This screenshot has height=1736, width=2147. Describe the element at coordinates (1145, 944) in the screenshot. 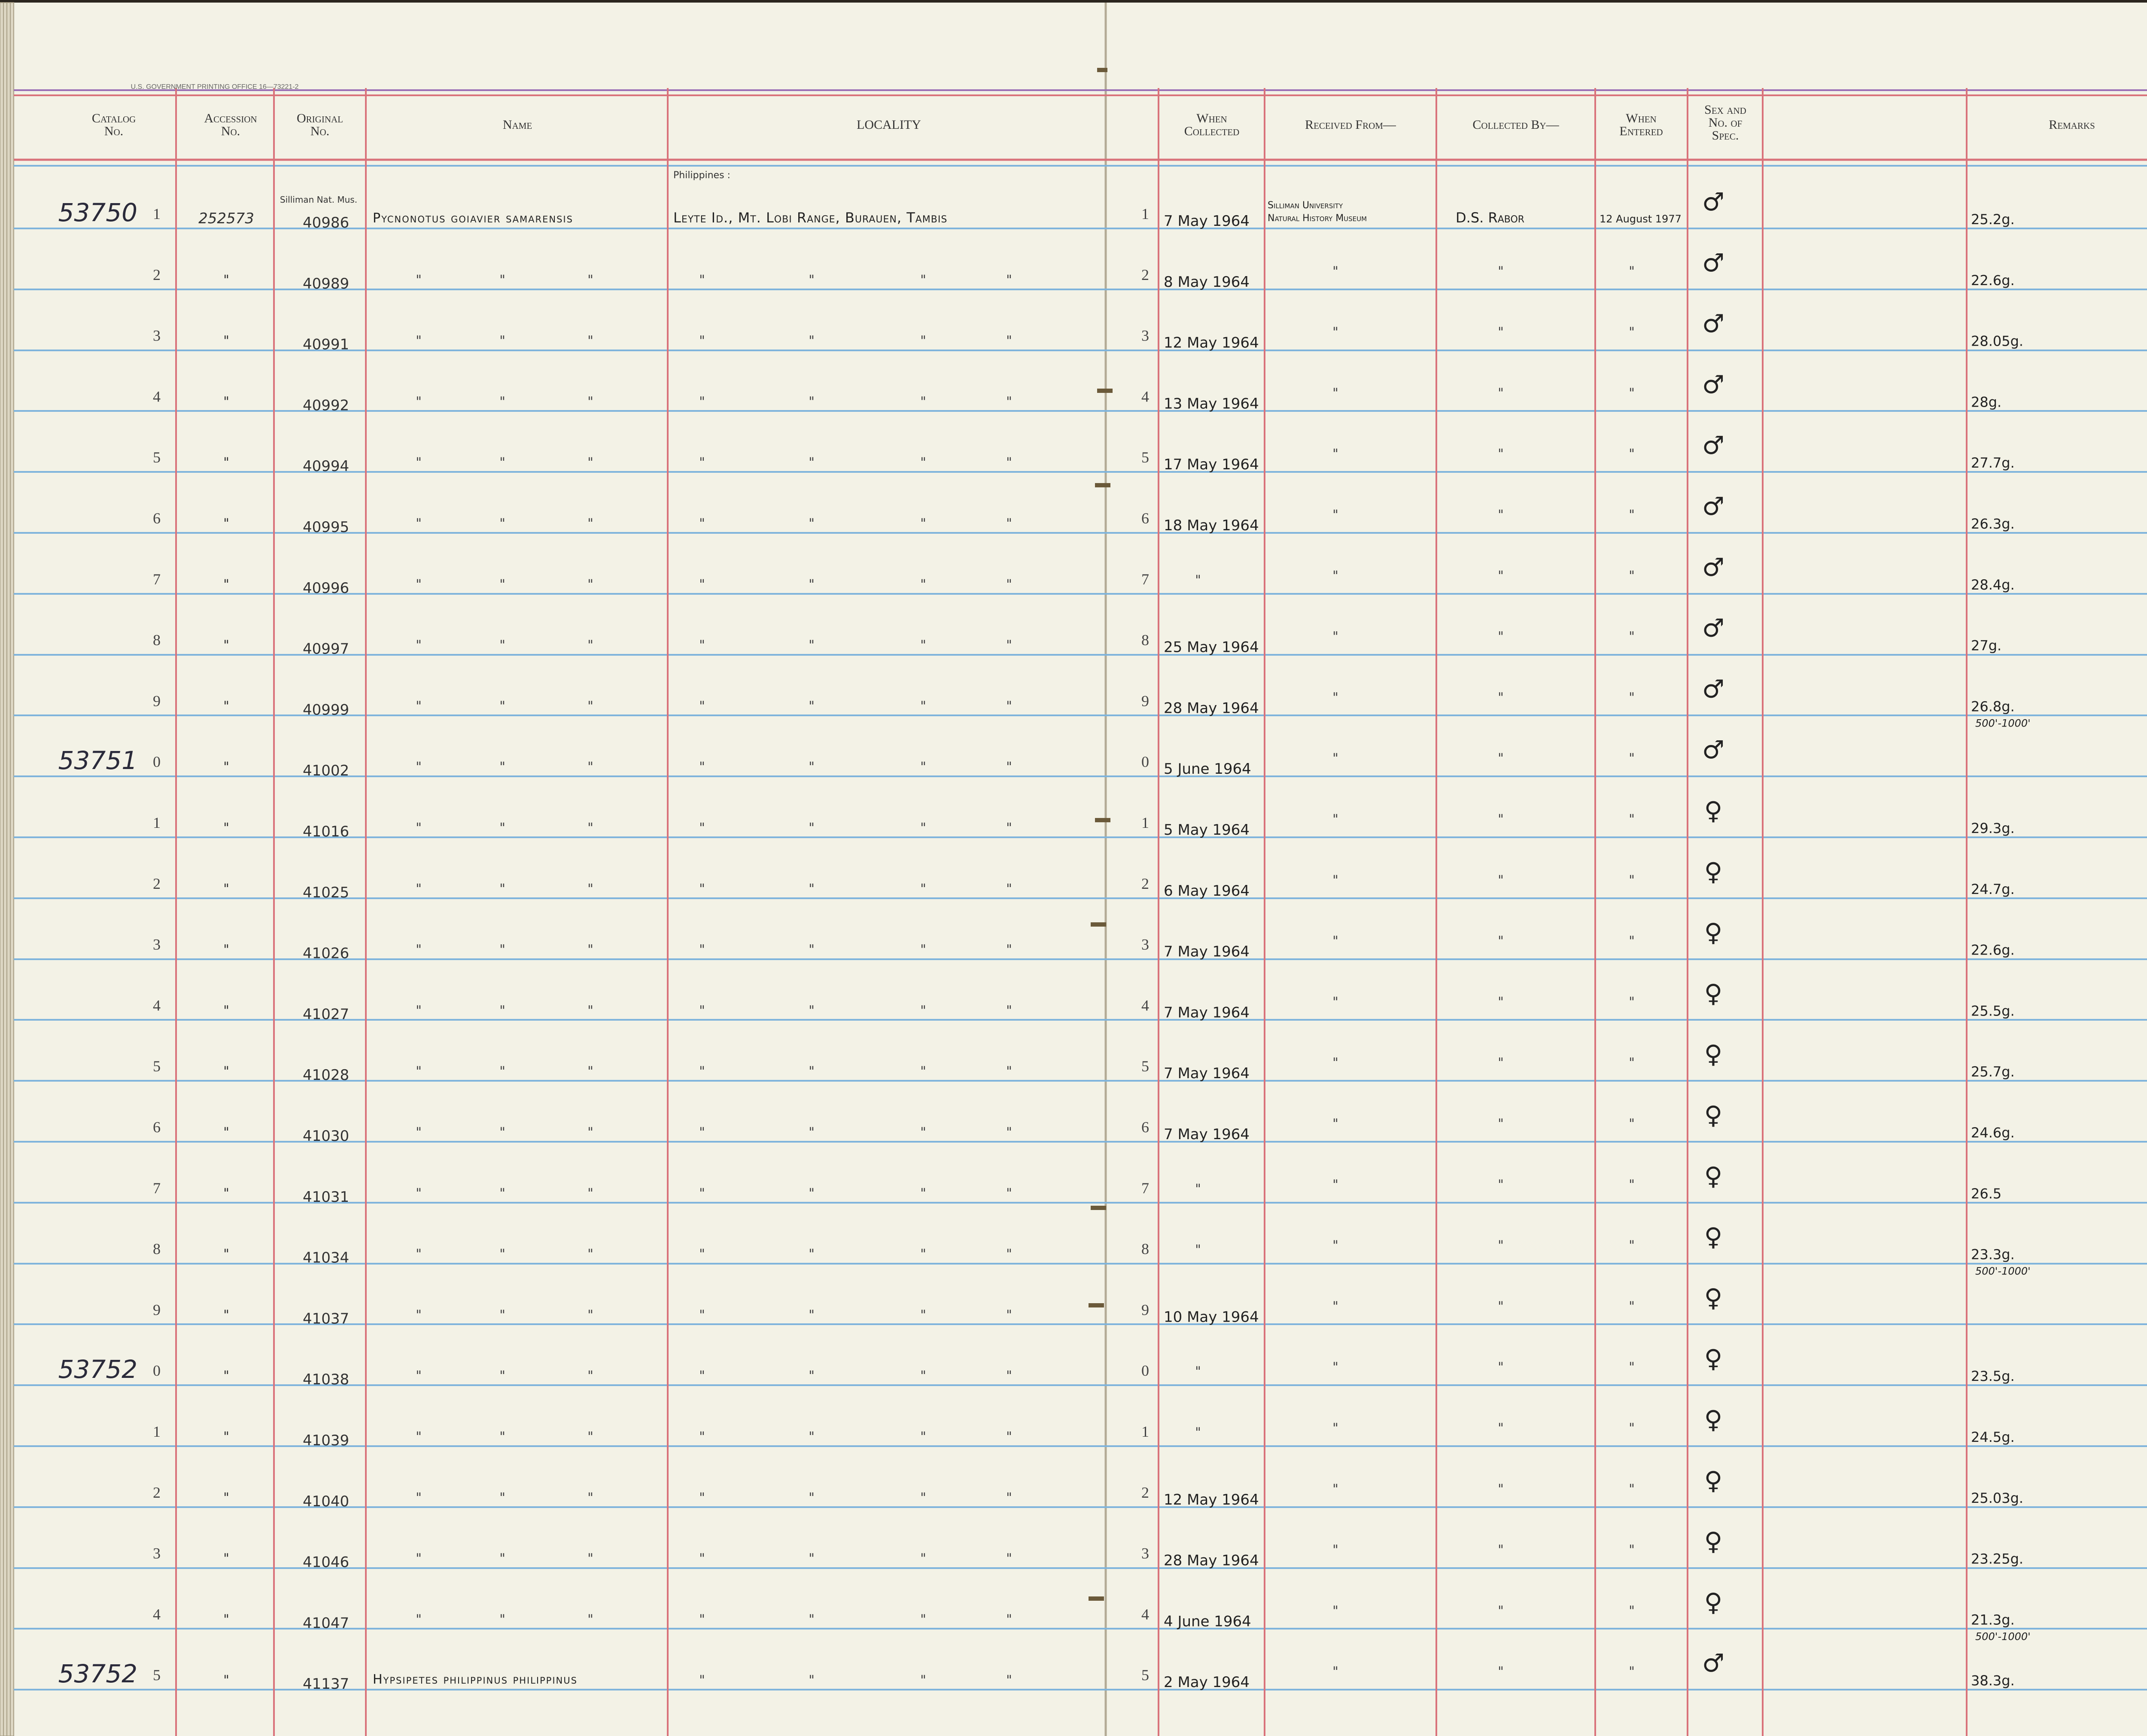

I see `catalog-digit-right: 3` at that location.